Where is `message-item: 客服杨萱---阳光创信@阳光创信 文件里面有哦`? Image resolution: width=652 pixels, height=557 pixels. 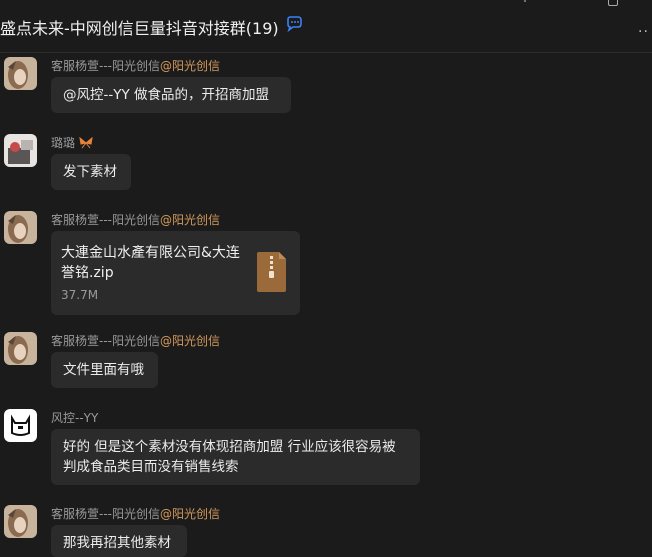 message-item: 客服杨萱---阳光创信@阳光创信 文件里面有哦 is located at coordinates (326, 362).